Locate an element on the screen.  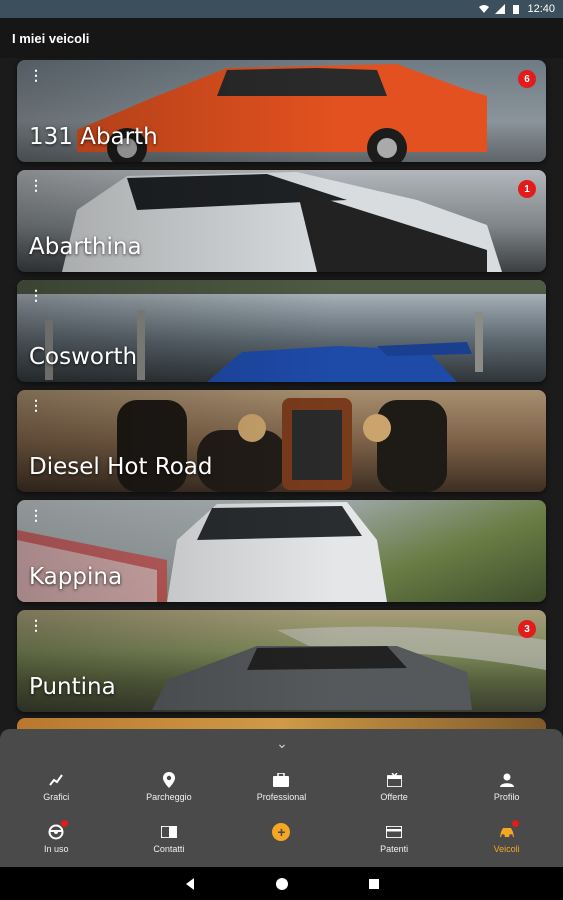
menu-item-label: Contatti is located at coordinates (169, 849).